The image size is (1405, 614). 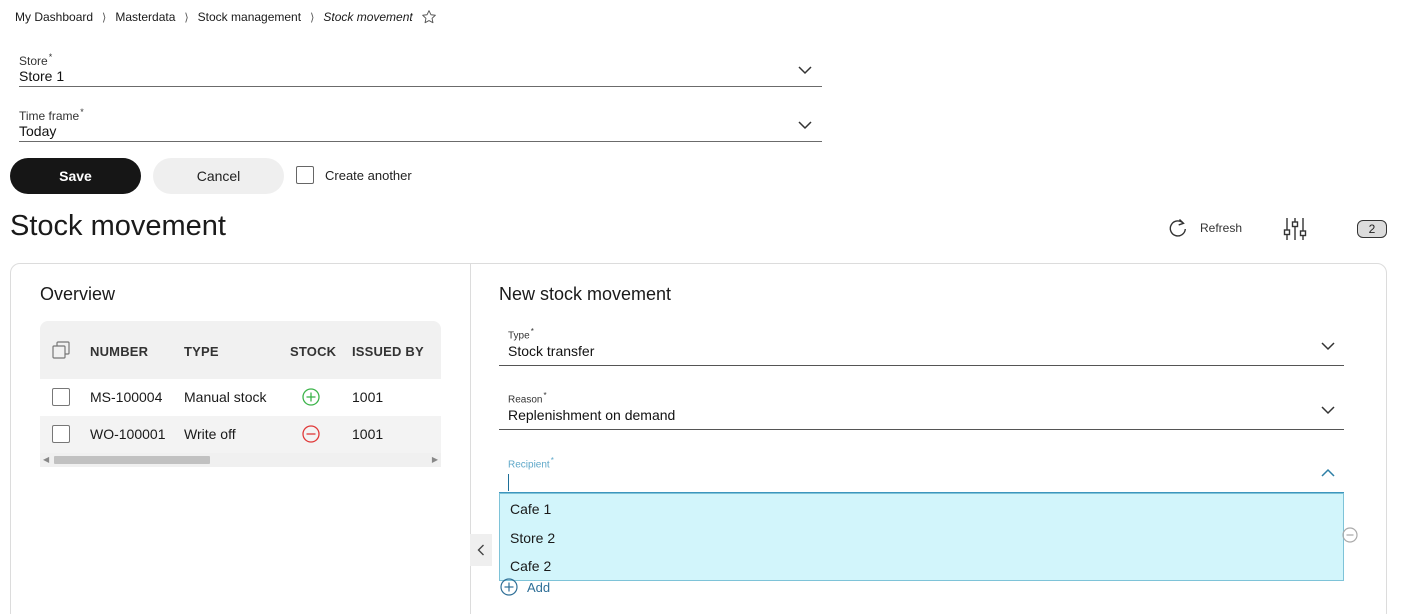 I want to click on page-title: Stock movement, so click(x=118, y=226).